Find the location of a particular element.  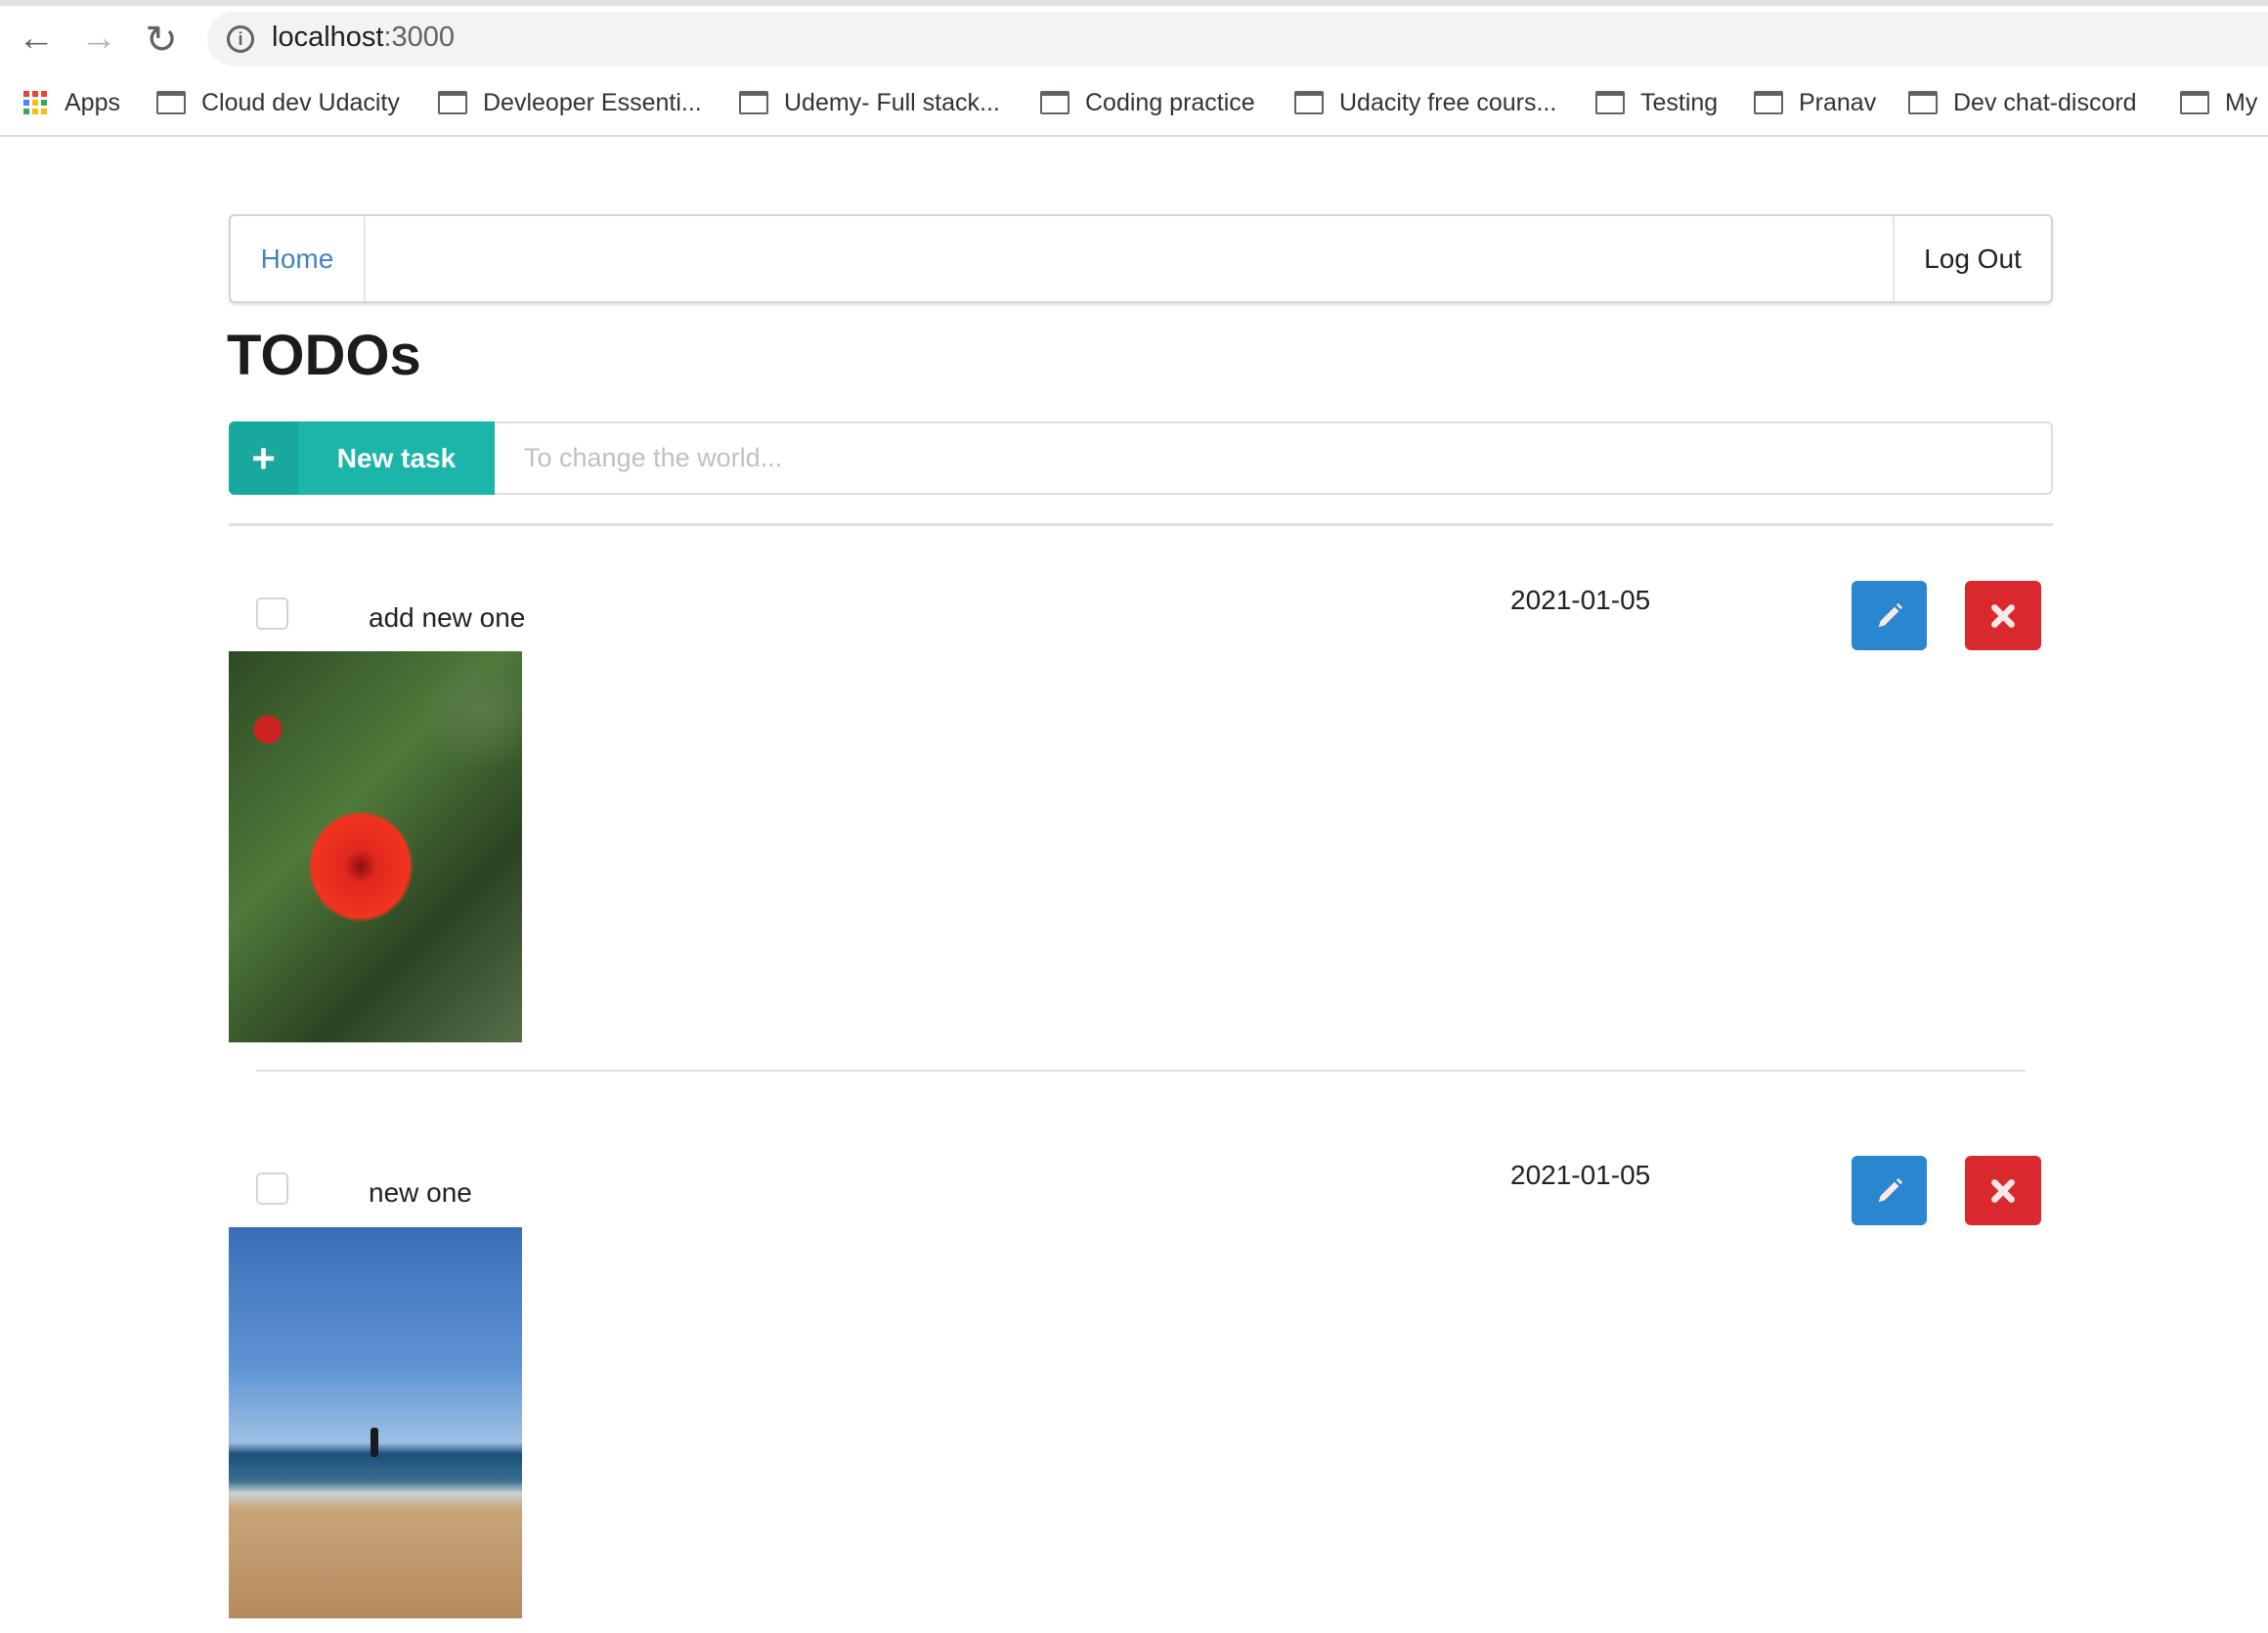

bookmark-label: Apps is located at coordinates (92, 102).